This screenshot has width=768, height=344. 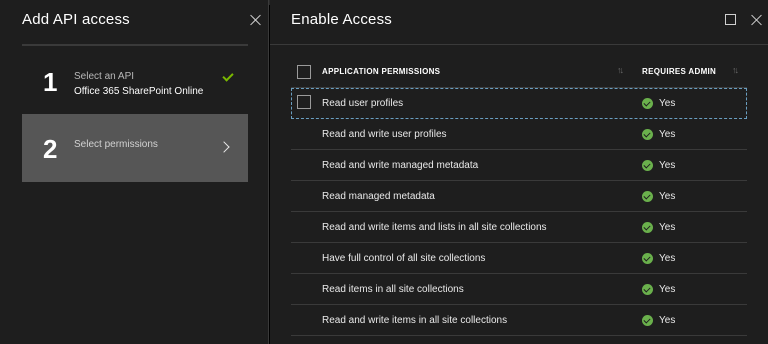 I want to click on table-row: Read managed metadata Yes, so click(x=519, y=196).